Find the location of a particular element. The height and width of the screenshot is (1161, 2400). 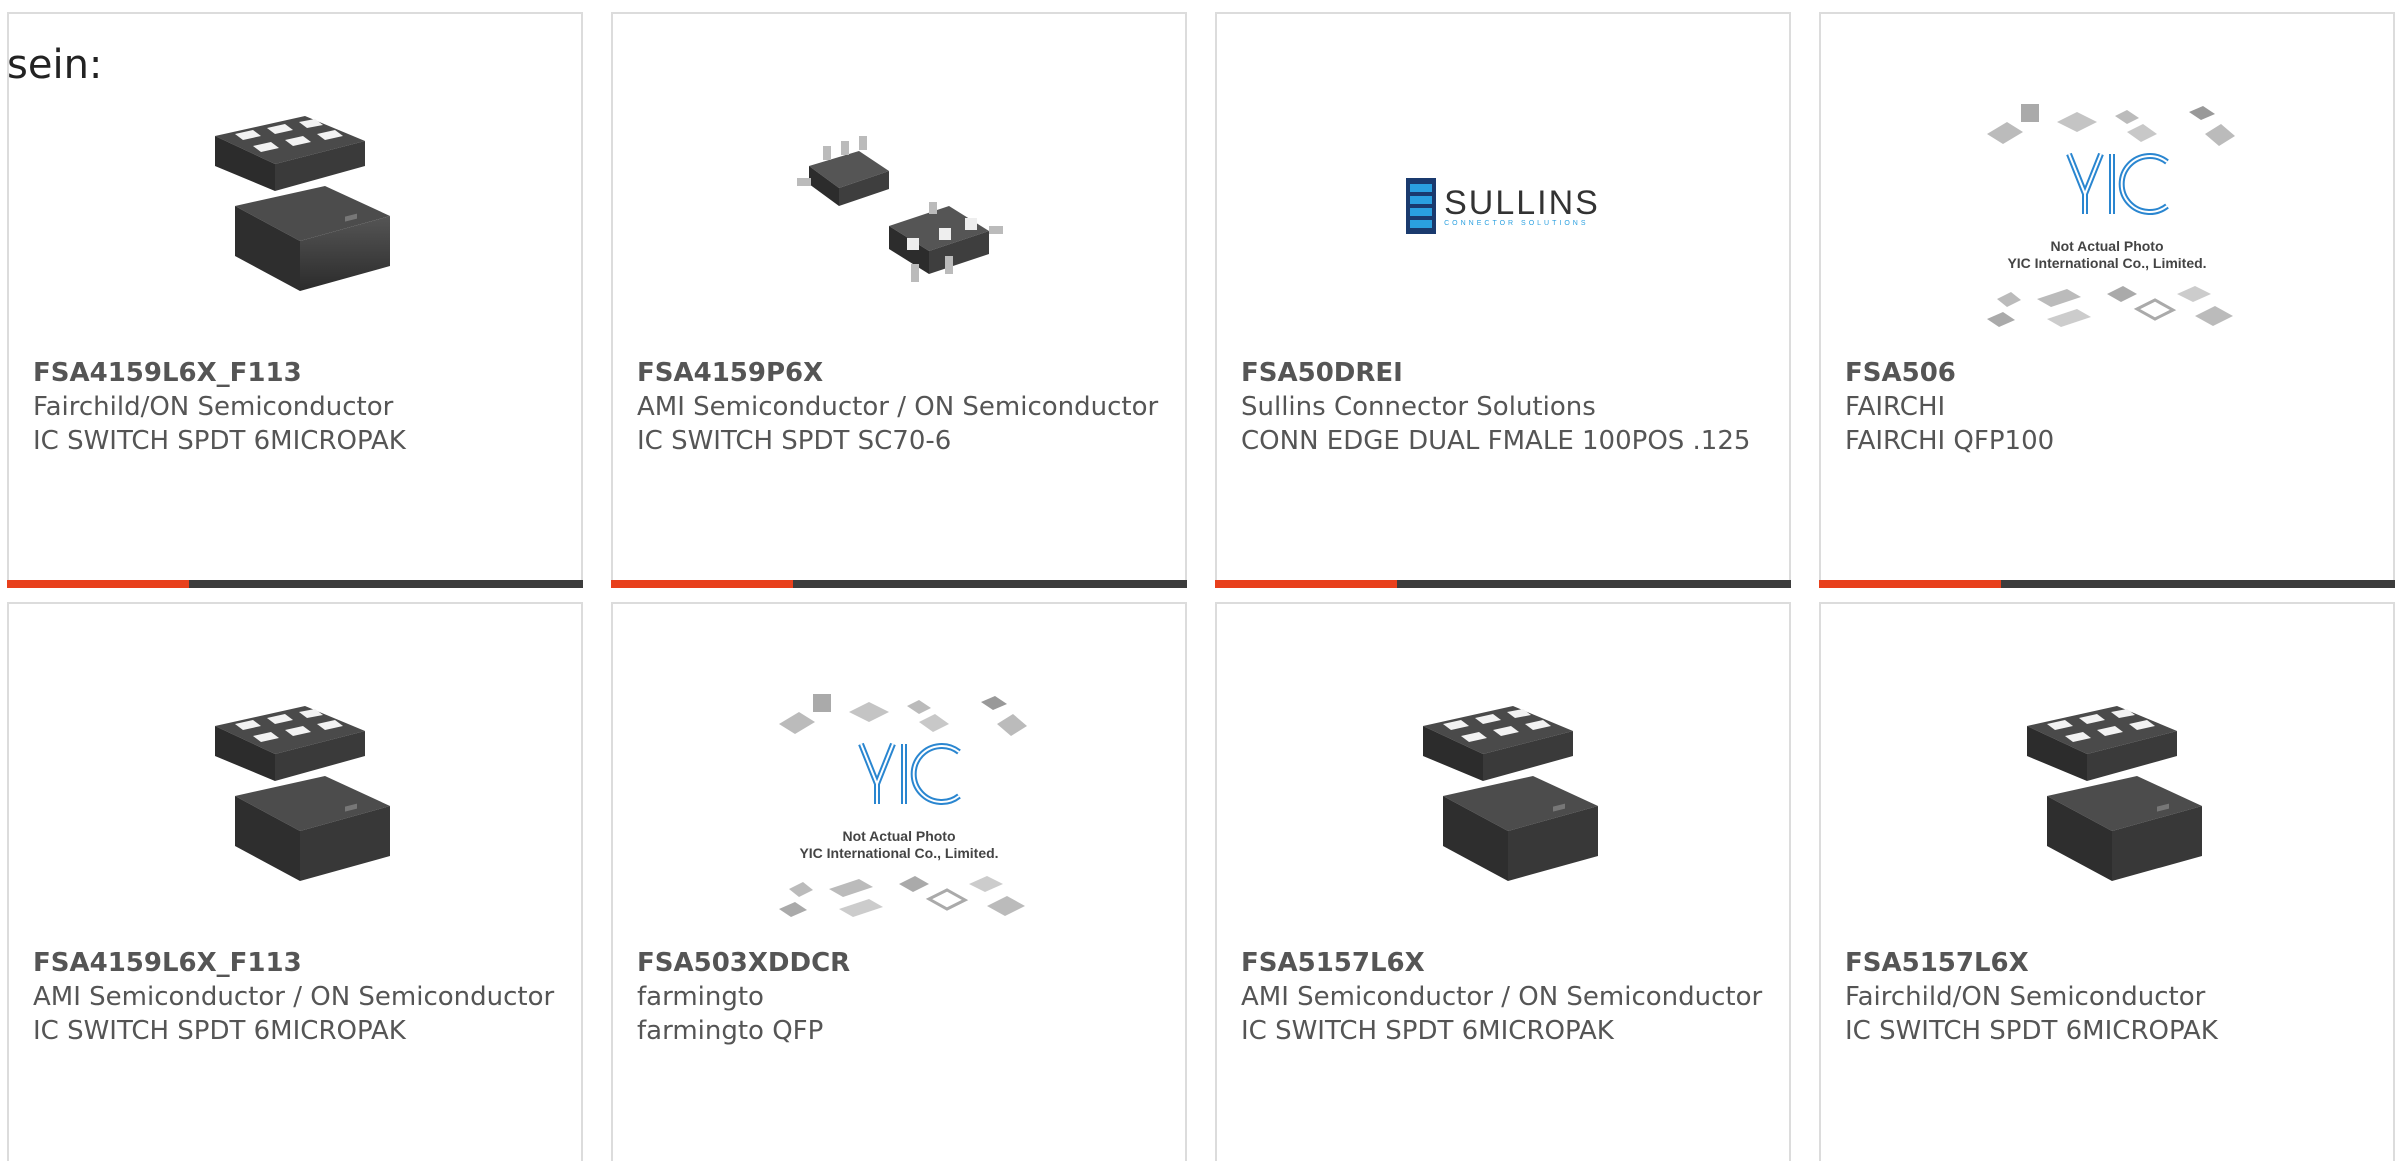

product-image-sullins-logo: SULLINS CONNECTOR SOLUTIONS is located at coordinates (1503, 206).